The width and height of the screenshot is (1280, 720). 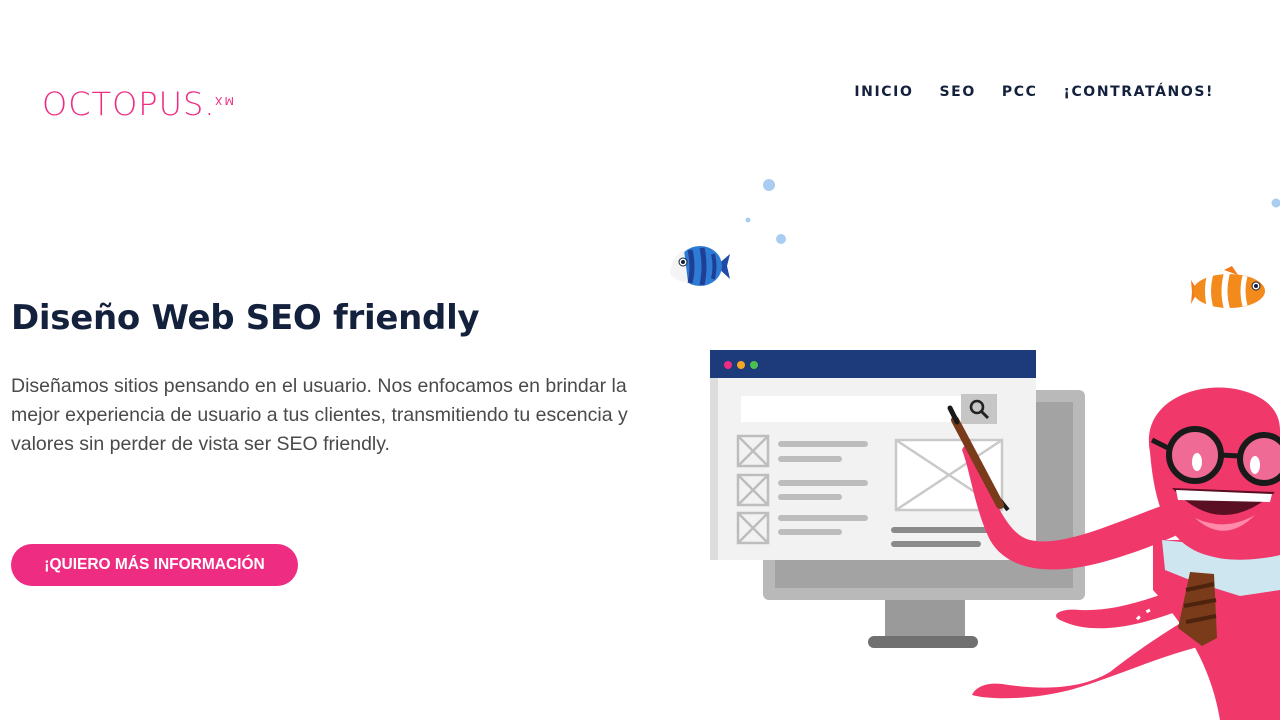 What do you see at coordinates (979, 409) in the screenshot?
I see `search-icon` at bounding box center [979, 409].